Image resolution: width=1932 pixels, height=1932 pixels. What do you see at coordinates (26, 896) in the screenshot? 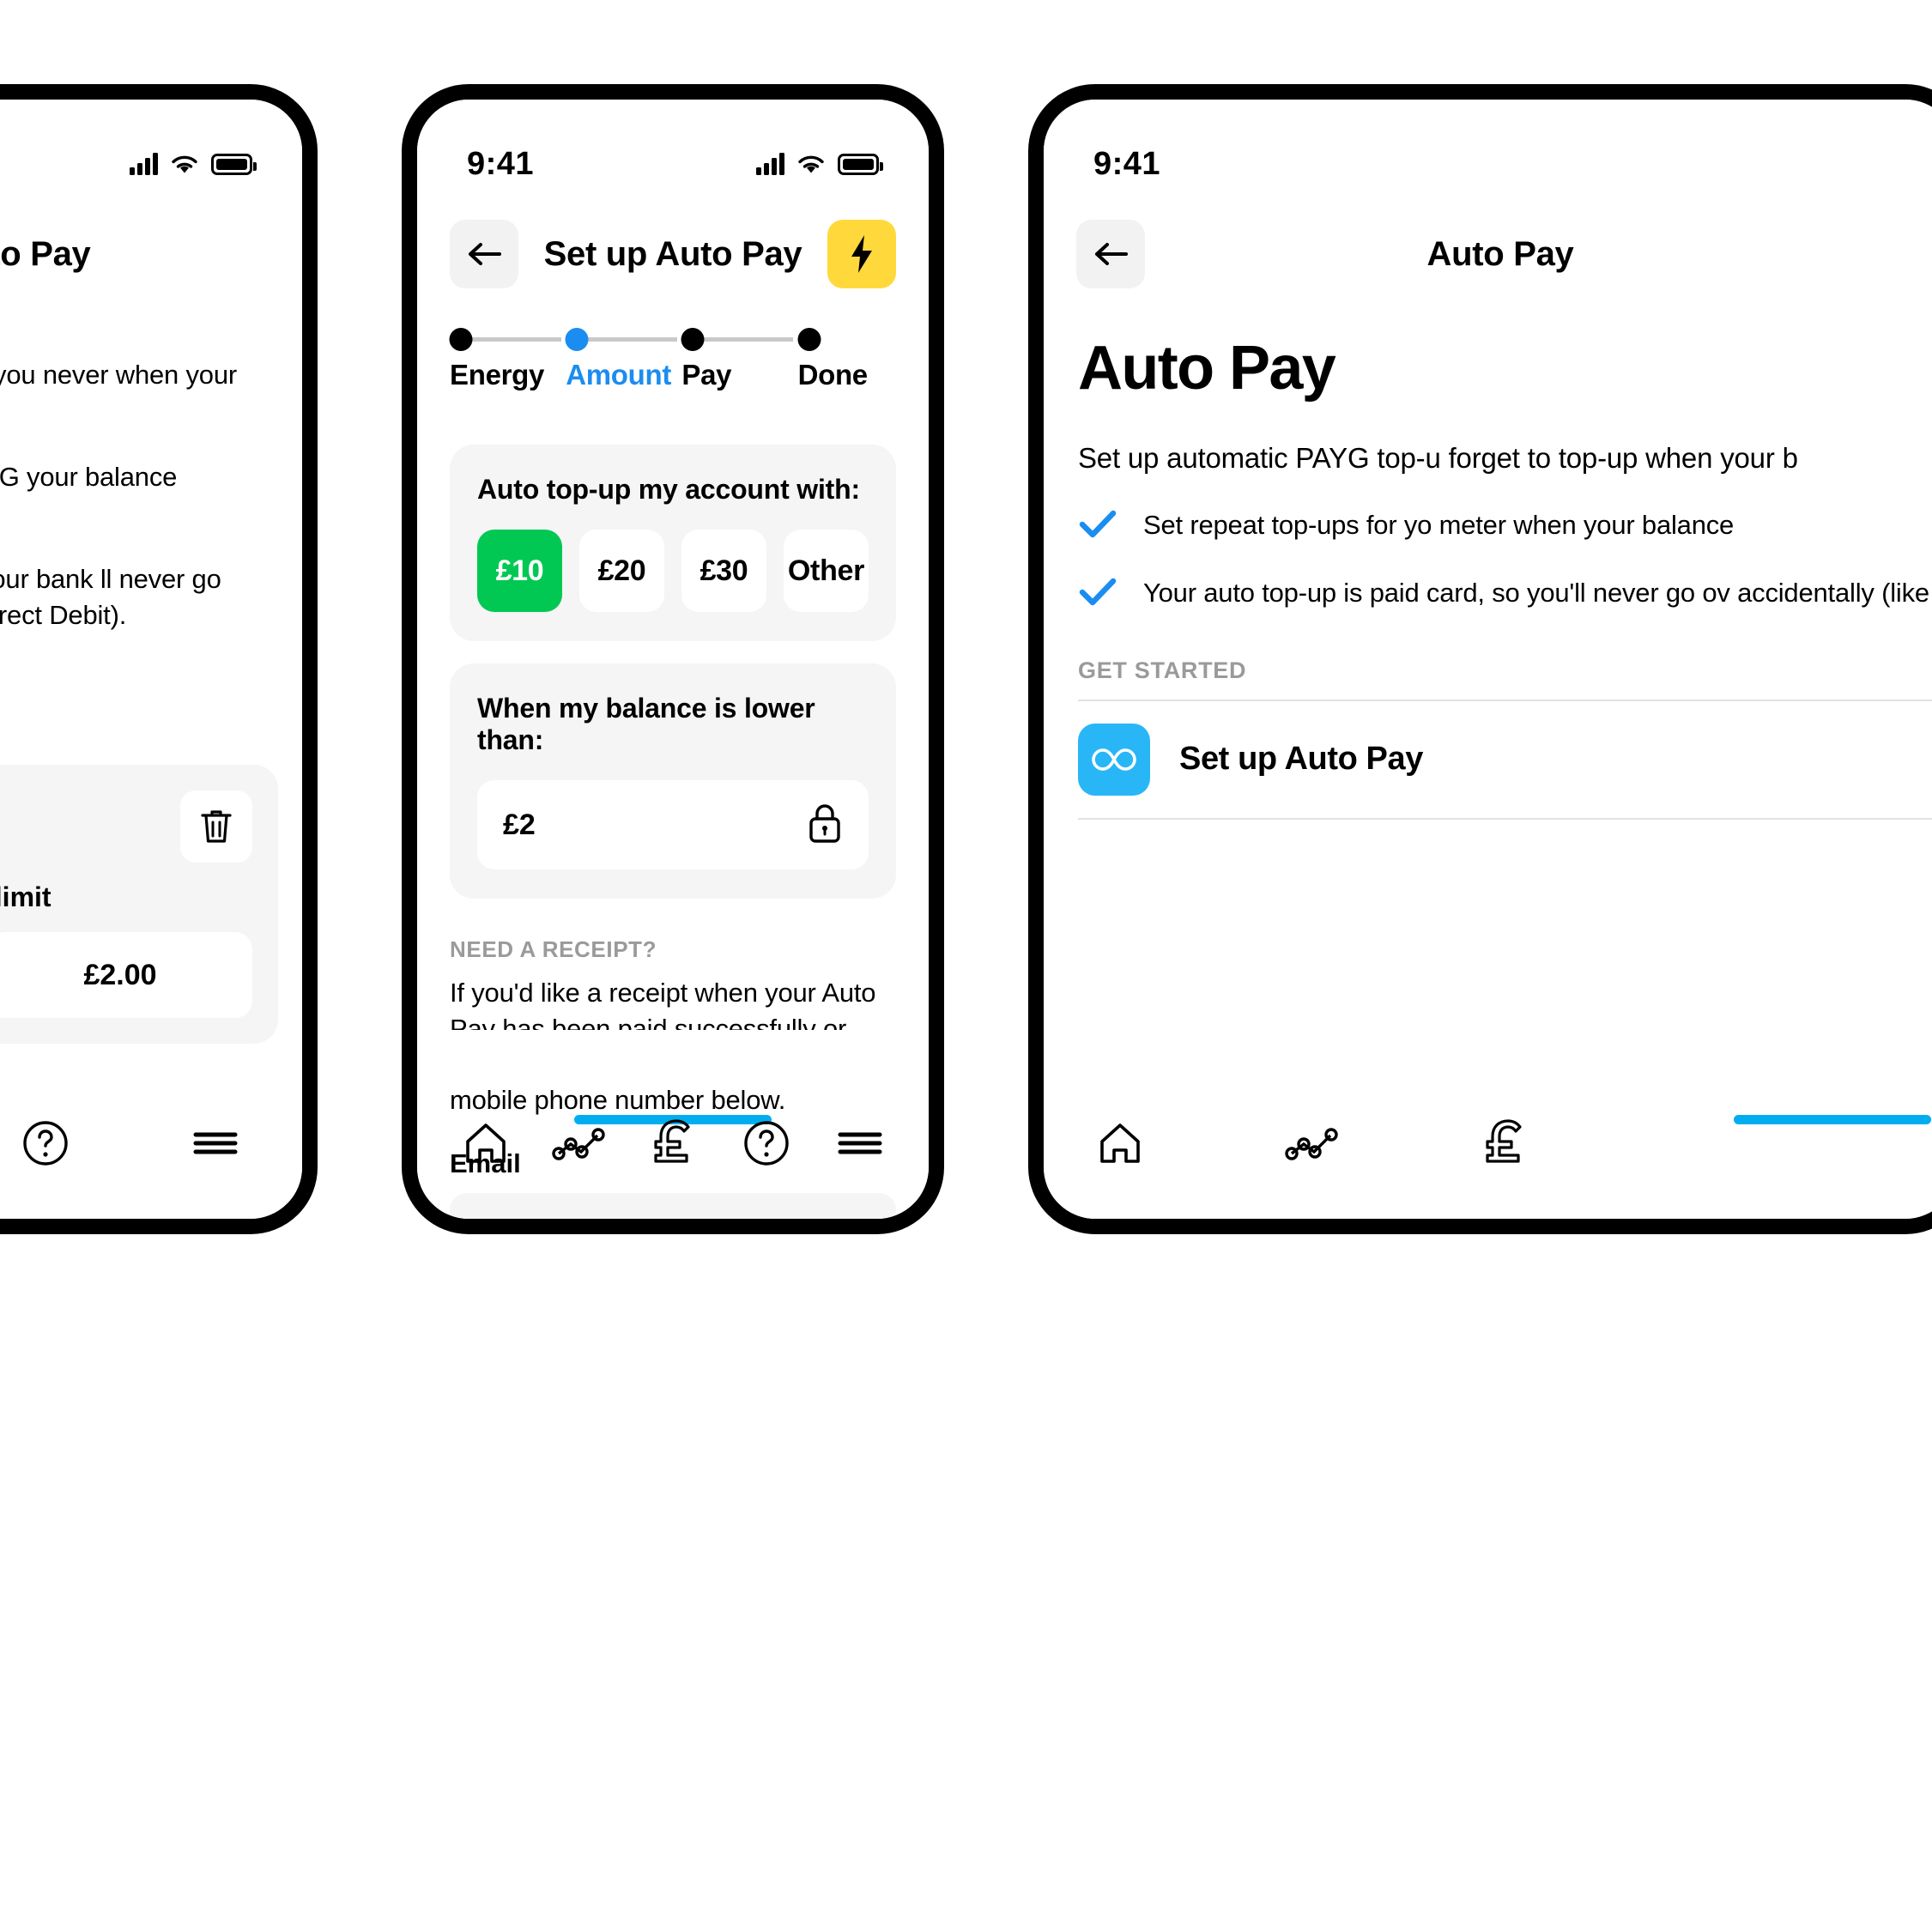
I see `credit-limit-label: Credit limit` at bounding box center [26, 896].